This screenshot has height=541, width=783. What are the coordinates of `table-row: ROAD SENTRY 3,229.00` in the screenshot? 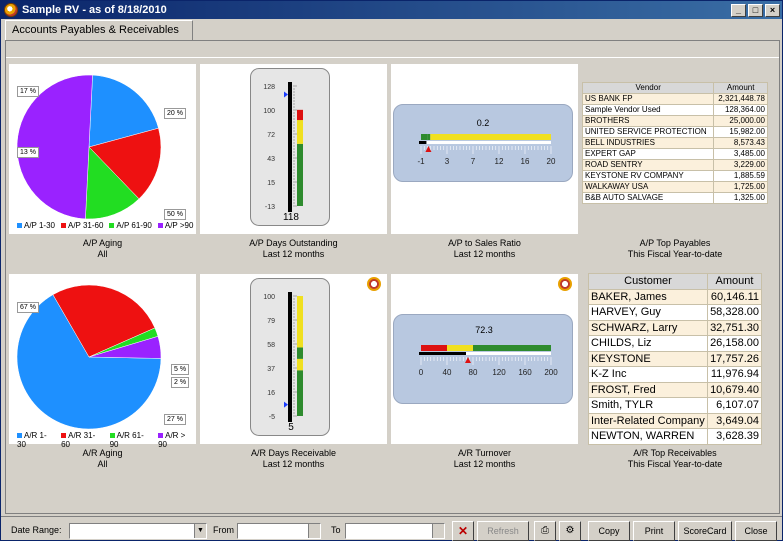 It's located at (674, 165).